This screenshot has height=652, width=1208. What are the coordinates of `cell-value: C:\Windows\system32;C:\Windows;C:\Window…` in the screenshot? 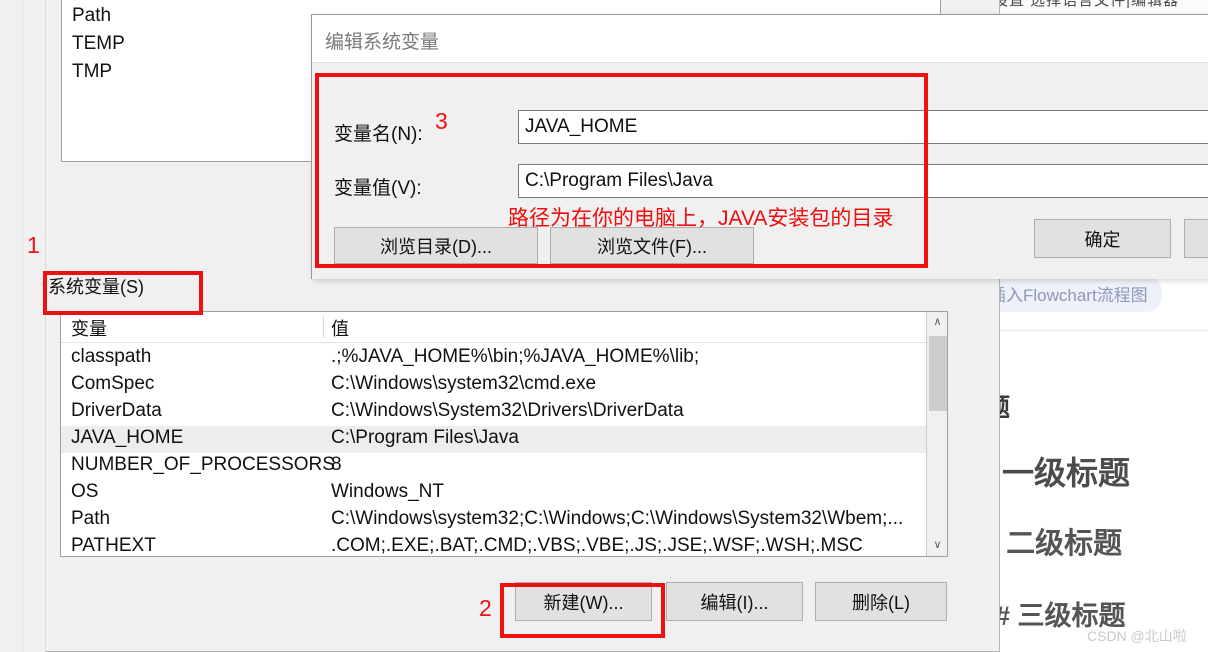 It's located at (617, 518).